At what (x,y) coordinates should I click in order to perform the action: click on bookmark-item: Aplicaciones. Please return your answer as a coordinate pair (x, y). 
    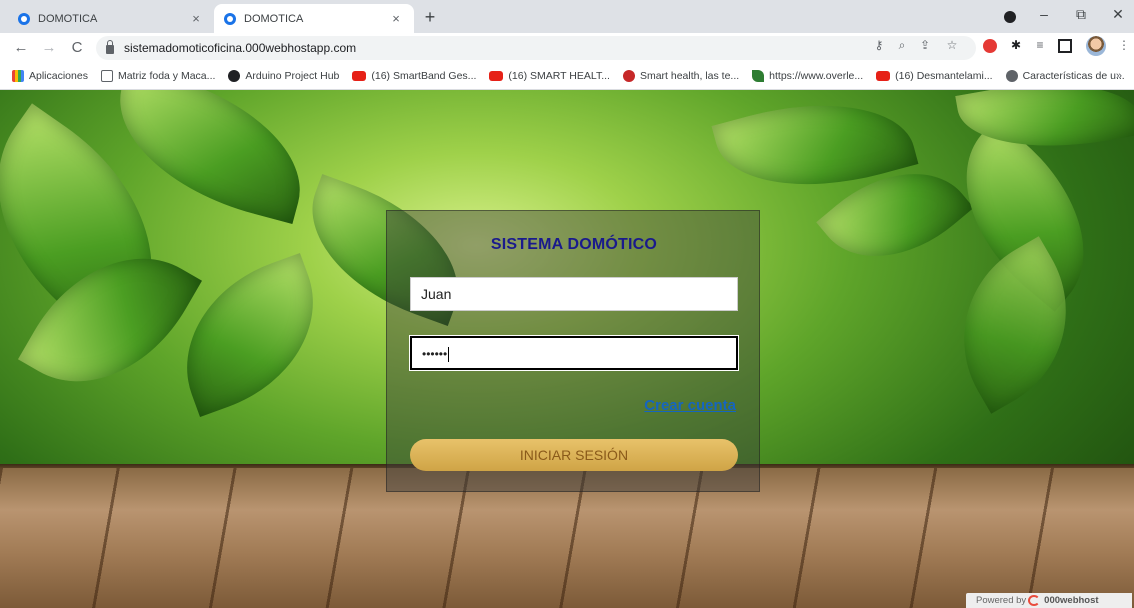
    Looking at the image, I should click on (50, 76).